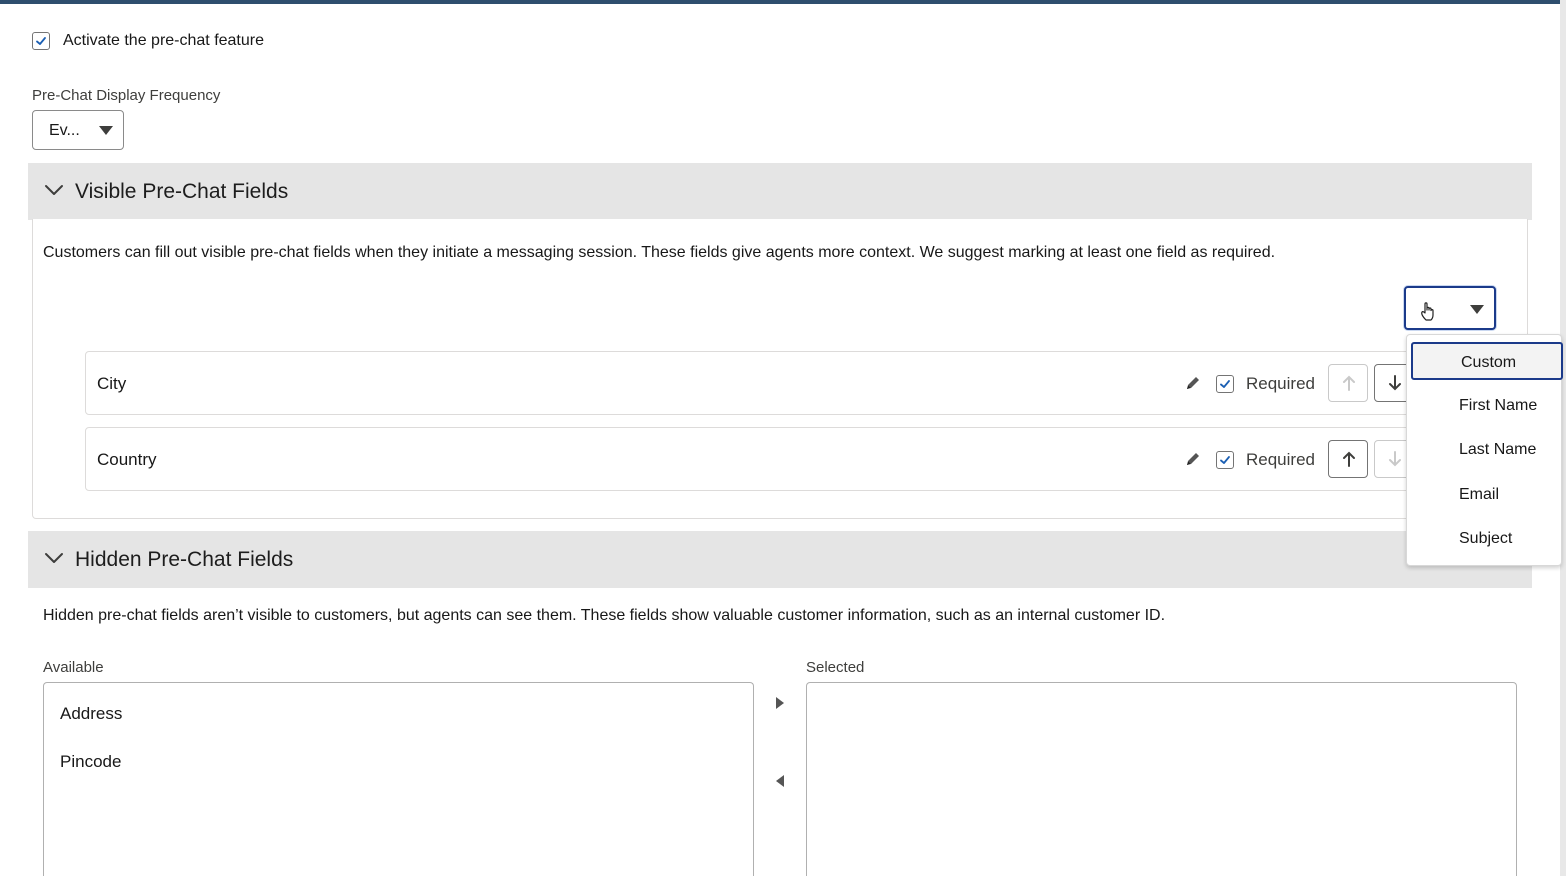  I want to click on field-name: Country, so click(127, 459).